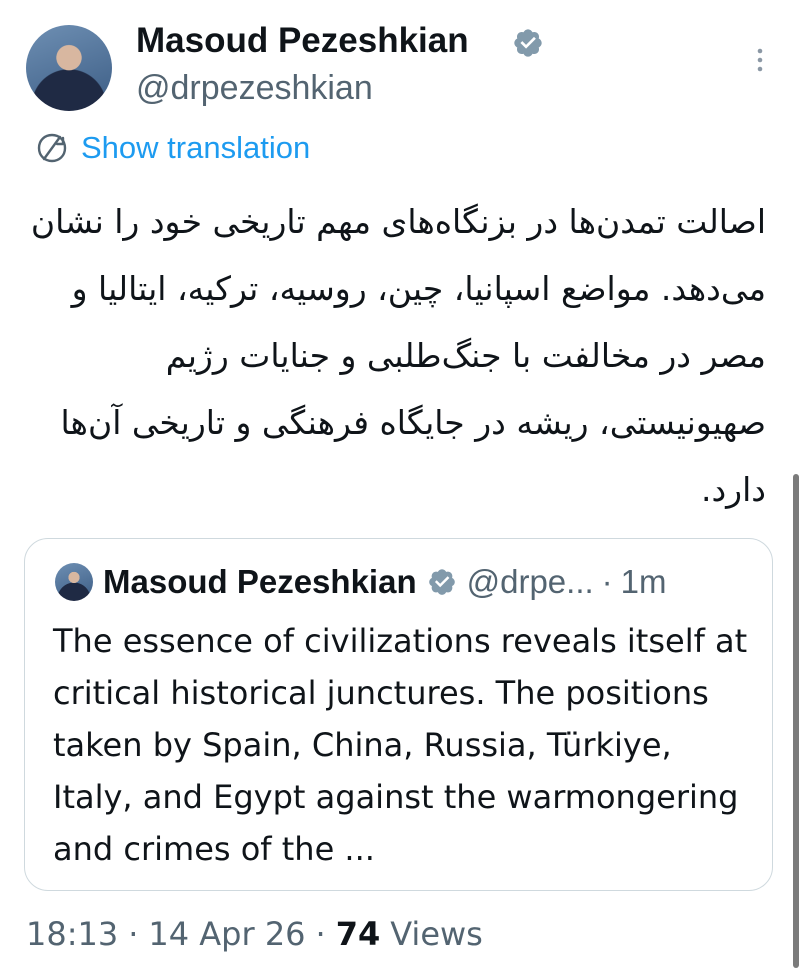 The image size is (800, 968). What do you see at coordinates (52, 148) in the screenshot?
I see `translate-icon` at bounding box center [52, 148].